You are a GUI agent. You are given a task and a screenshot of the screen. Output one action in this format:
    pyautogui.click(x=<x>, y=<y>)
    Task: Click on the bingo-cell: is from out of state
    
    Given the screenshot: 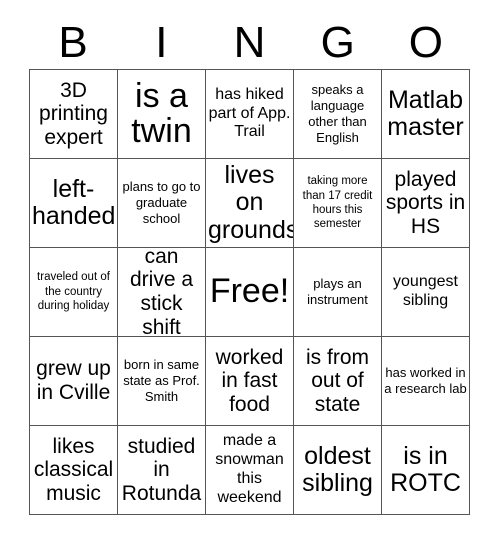 What is the action you would take?
    pyautogui.click(x=338, y=381)
    